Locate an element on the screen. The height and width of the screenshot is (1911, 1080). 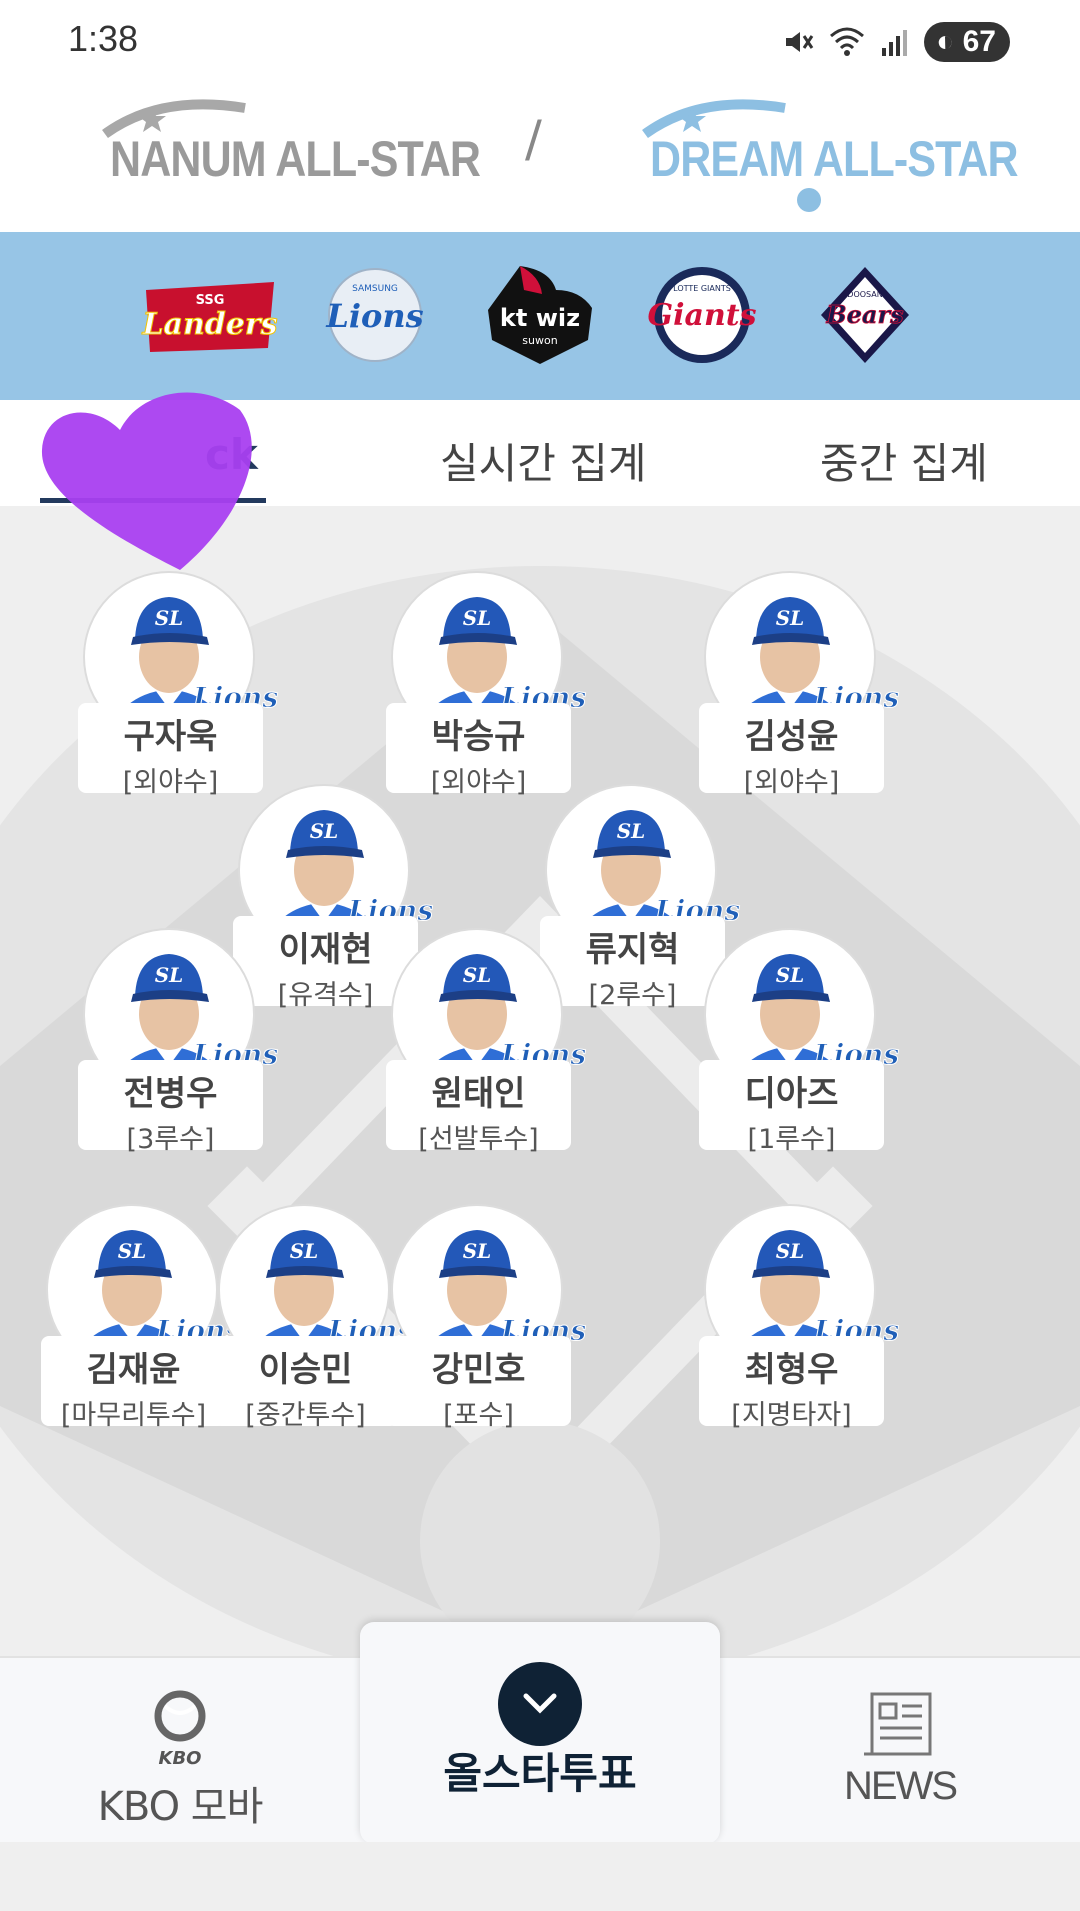
bears-sub: DOOSAN is located at coordinates (864, 294).